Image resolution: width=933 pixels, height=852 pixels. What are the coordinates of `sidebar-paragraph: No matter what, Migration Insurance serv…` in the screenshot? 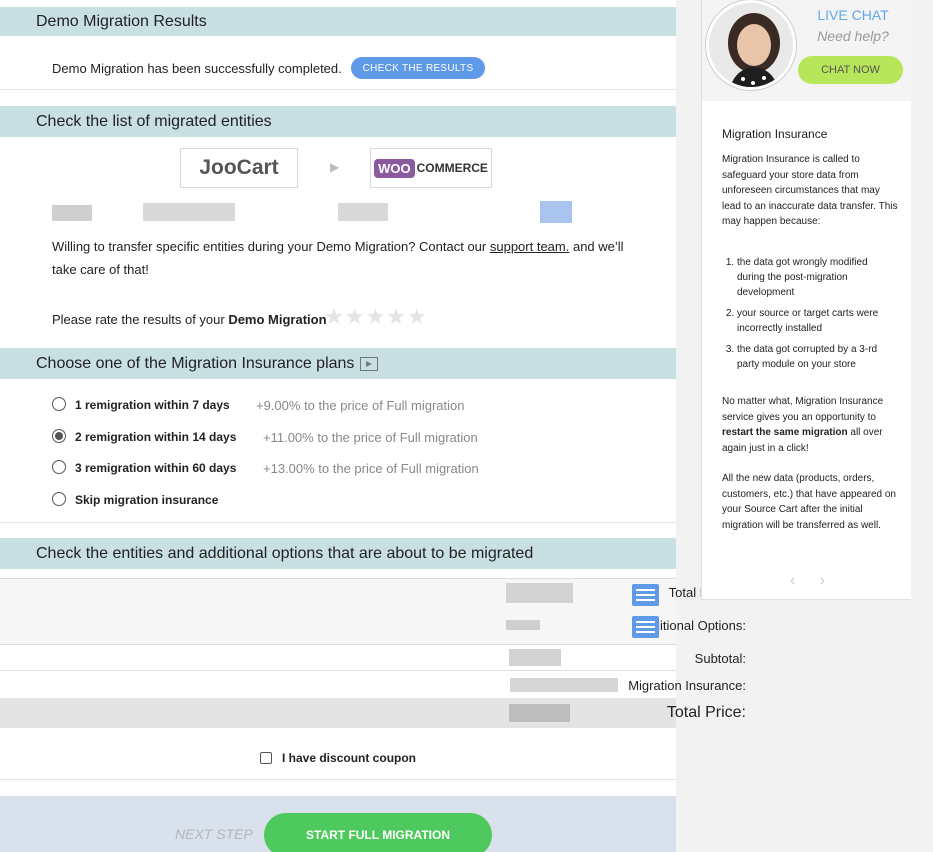 It's located at (811, 425).